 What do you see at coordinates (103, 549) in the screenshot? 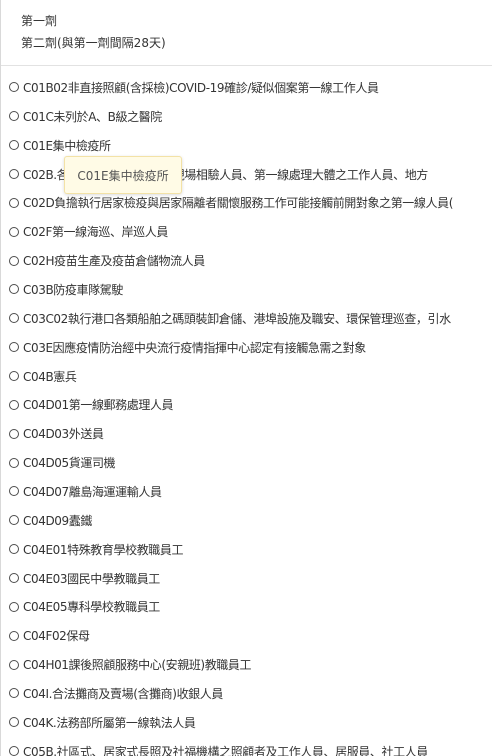
I see `category-option-label: C04E01特殊教育學校教職員工` at bounding box center [103, 549].